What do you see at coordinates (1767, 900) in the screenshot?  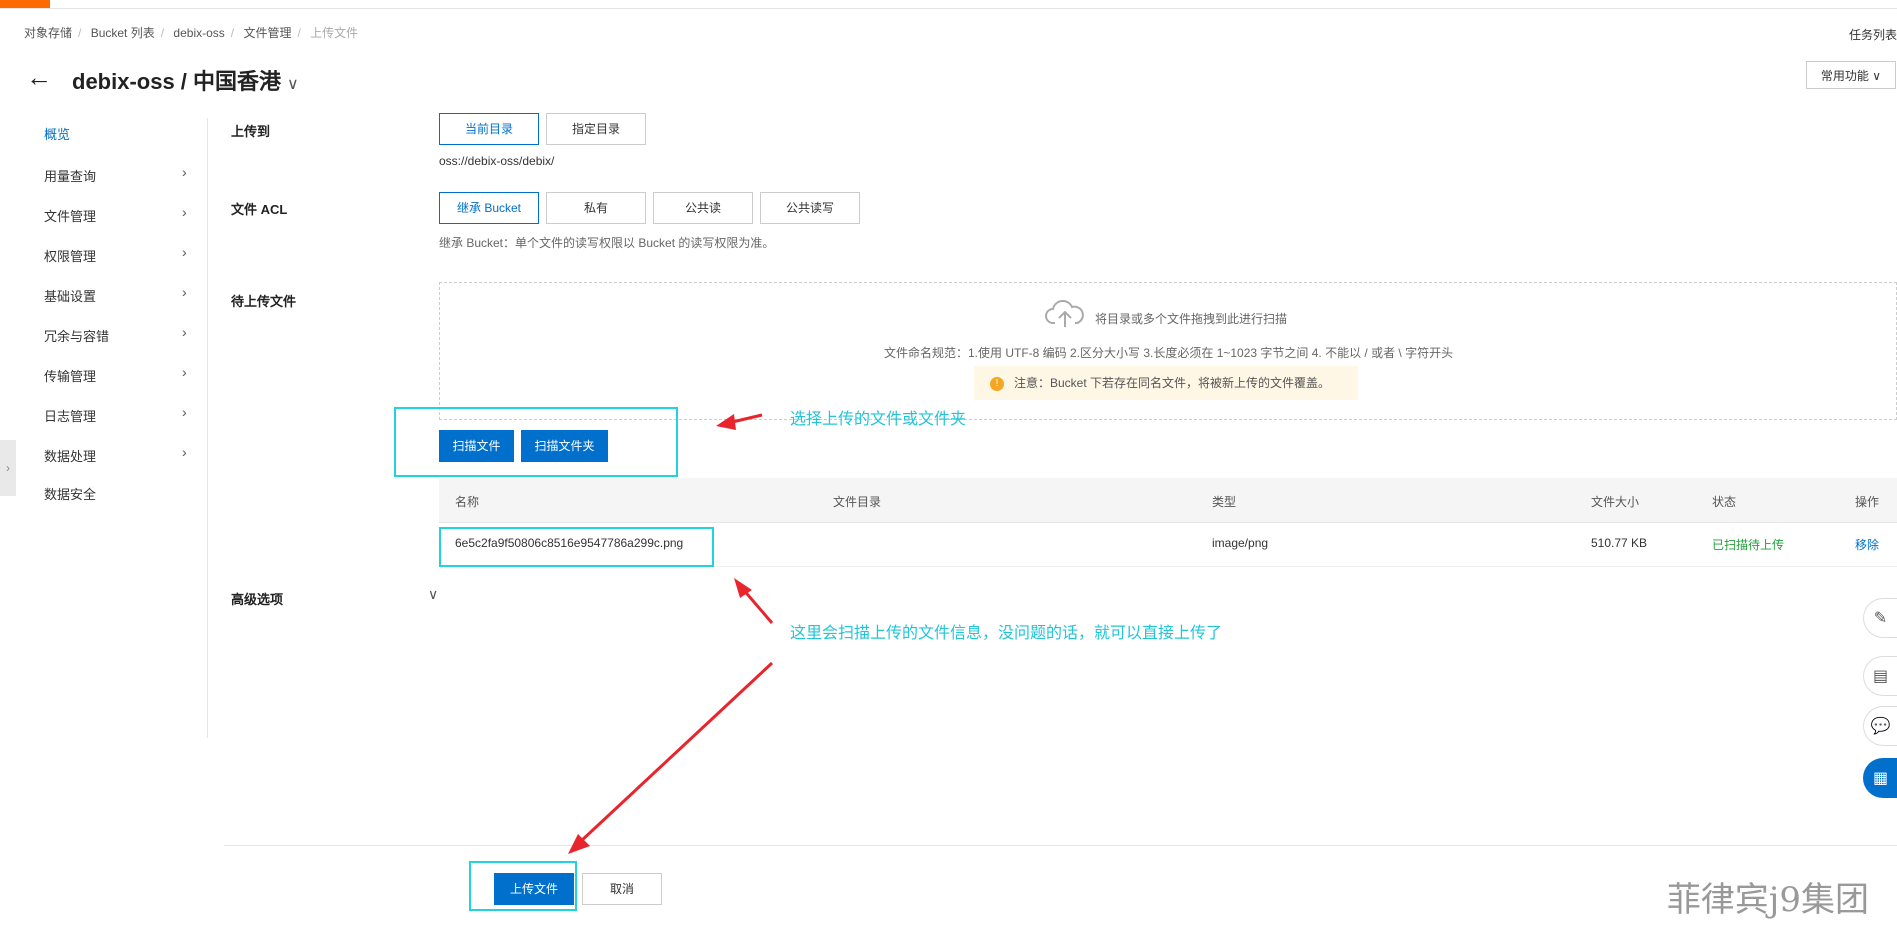 I see `watermark-text: 菲律宾j9集团` at bounding box center [1767, 900].